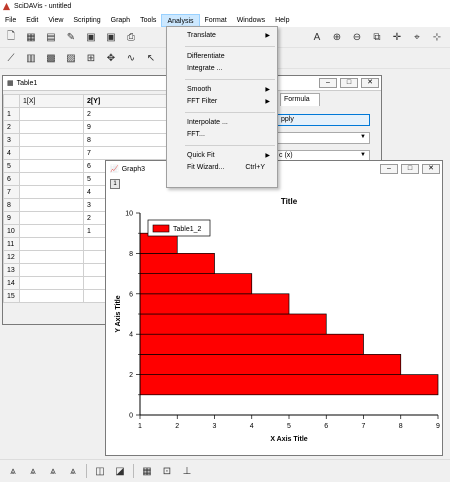  What do you see at coordinates (251, 20) in the screenshot?
I see `menu-windows: Windows` at bounding box center [251, 20].